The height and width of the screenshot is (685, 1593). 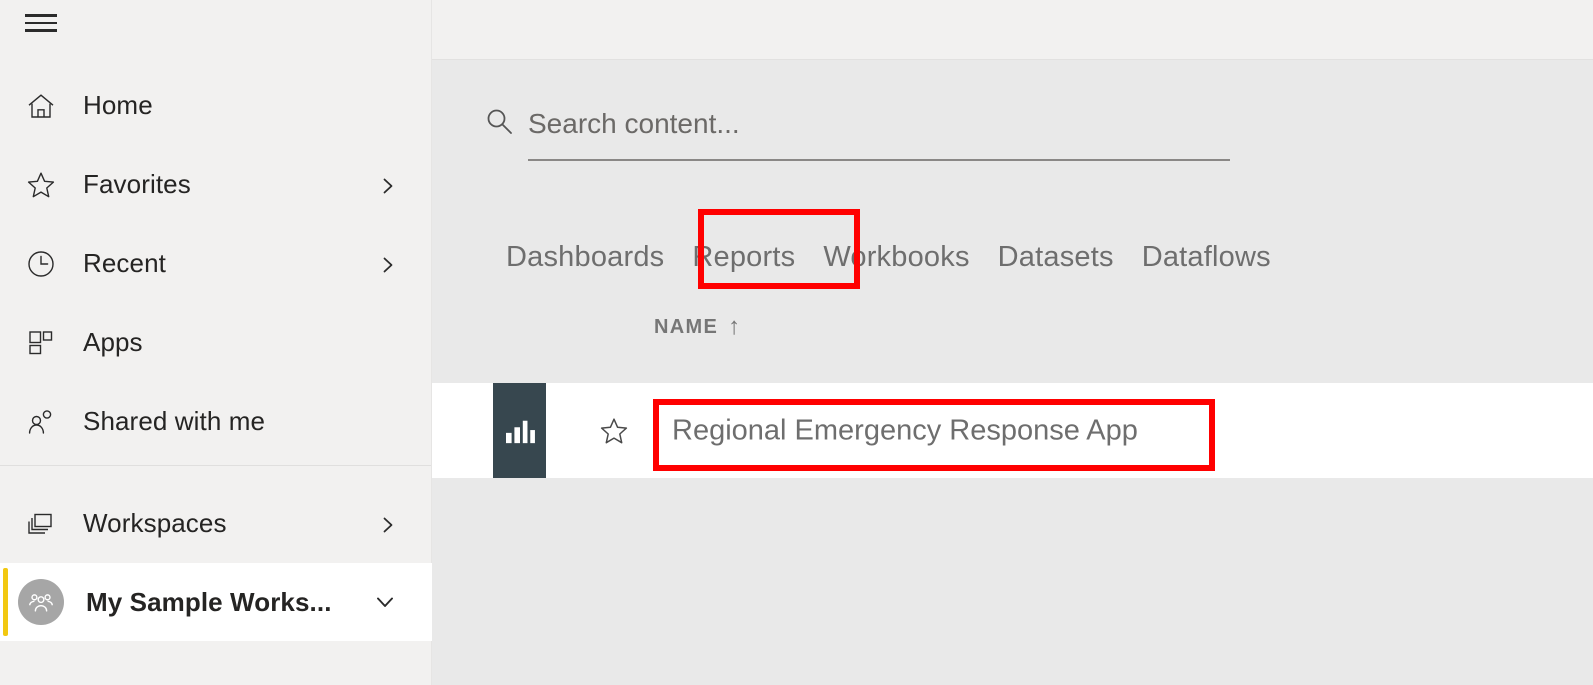 I want to click on sidebar-item-shared-with-me: Shared with me, so click(x=216, y=421).